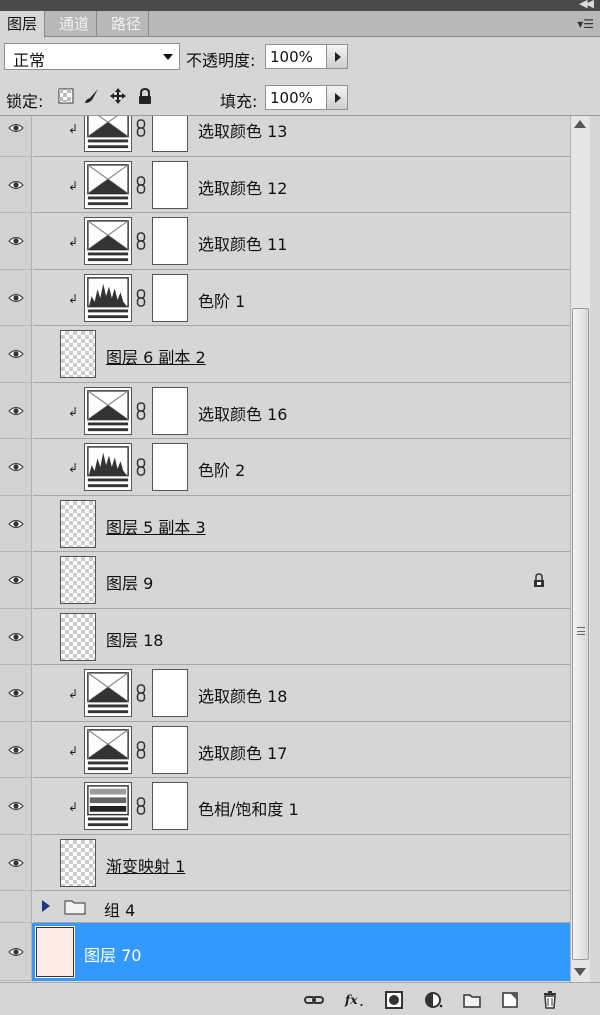 This screenshot has height=1015, width=600. What do you see at coordinates (550, 1000) in the screenshot?
I see `trash-icon` at bounding box center [550, 1000].